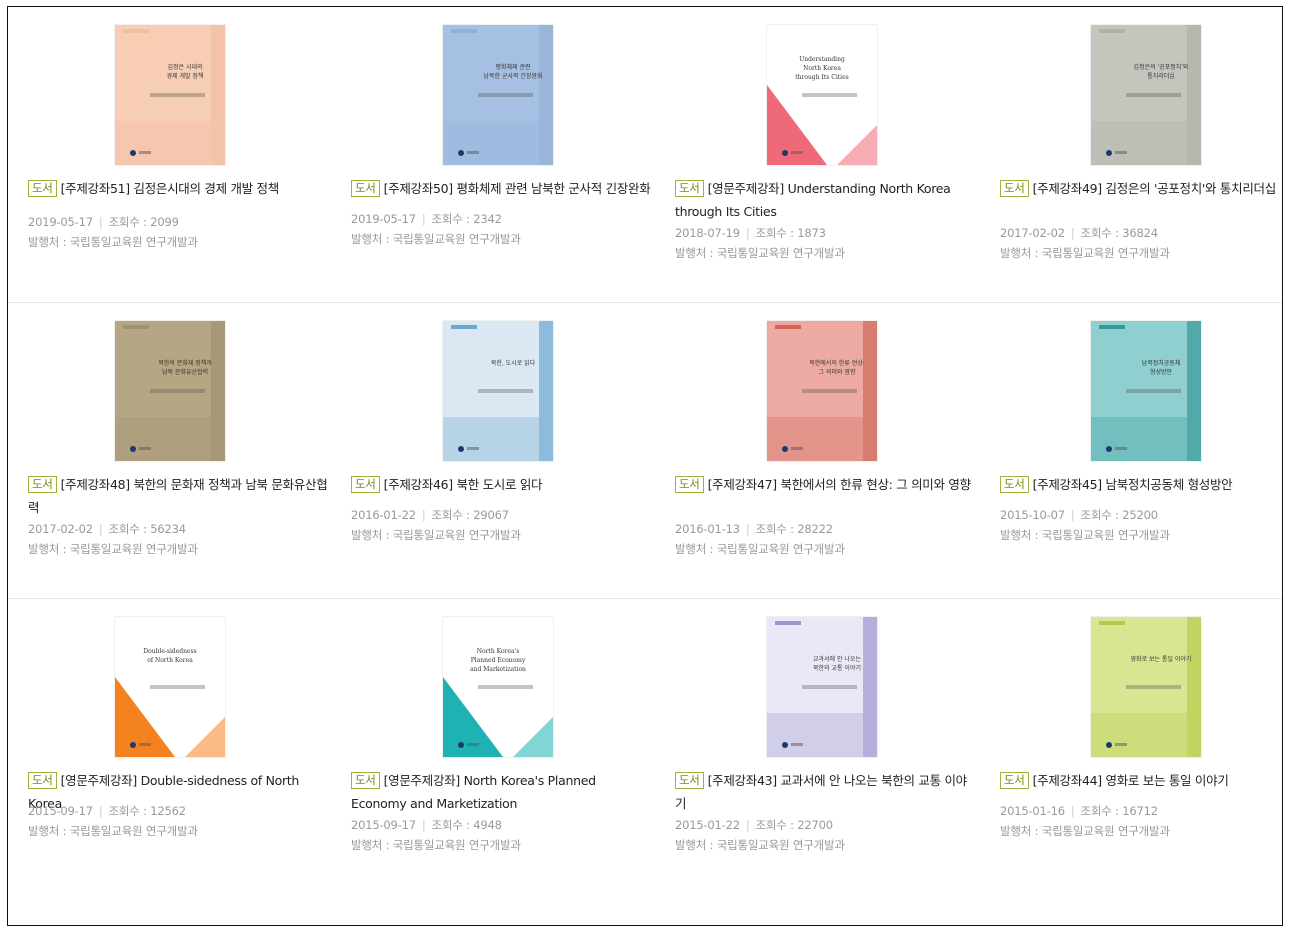  I want to click on book-cover: 남북정치공동체 형성방안, so click(1146, 391).